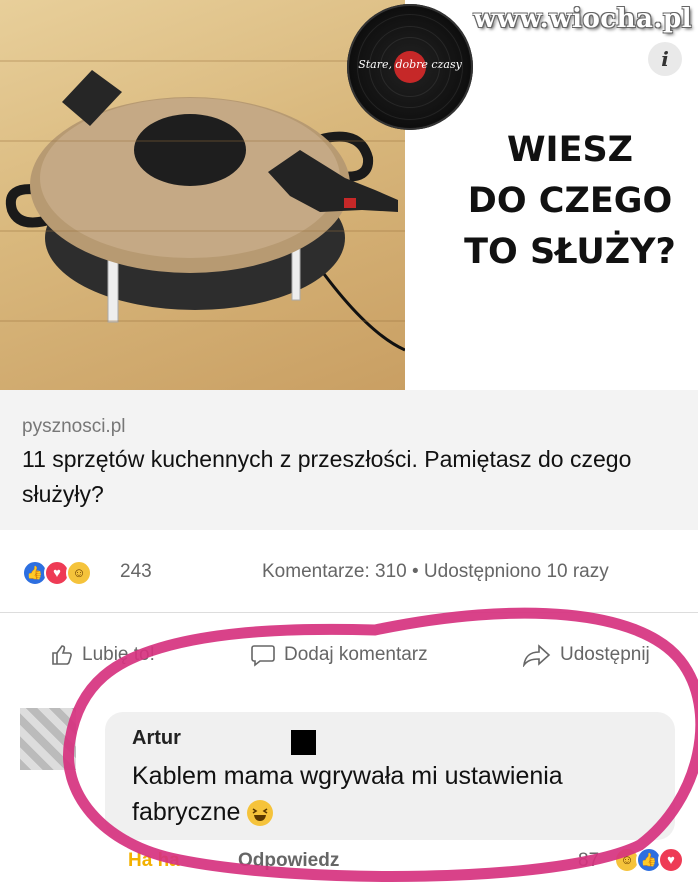 The image size is (698, 884). I want to click on redaction-box, so click(303, 742).